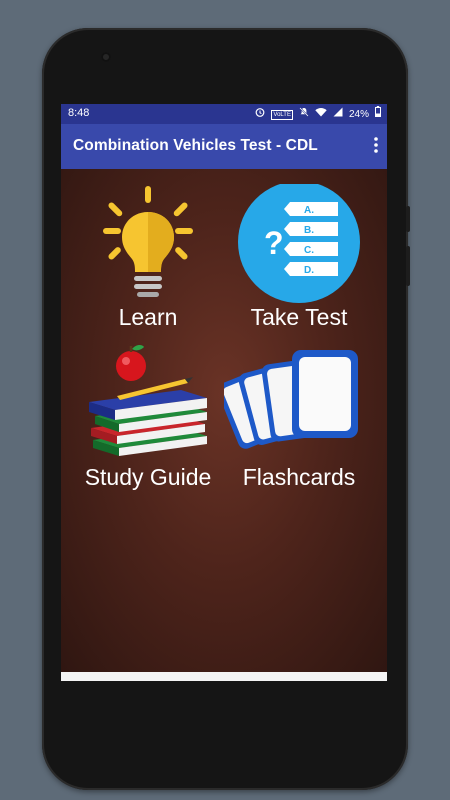  What do you see at coordinates (309, 250) in the screenshot?
I see `option-c: C.` at bounding box center [309, 250].